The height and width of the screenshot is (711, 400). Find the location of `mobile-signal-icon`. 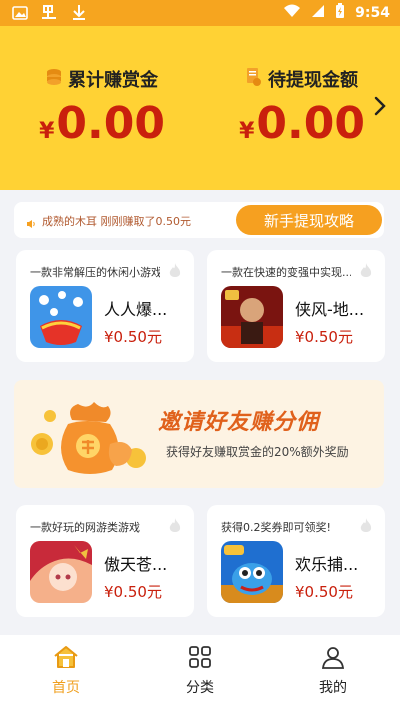

mobile-signal-icon is located at coordinates (318, 13).